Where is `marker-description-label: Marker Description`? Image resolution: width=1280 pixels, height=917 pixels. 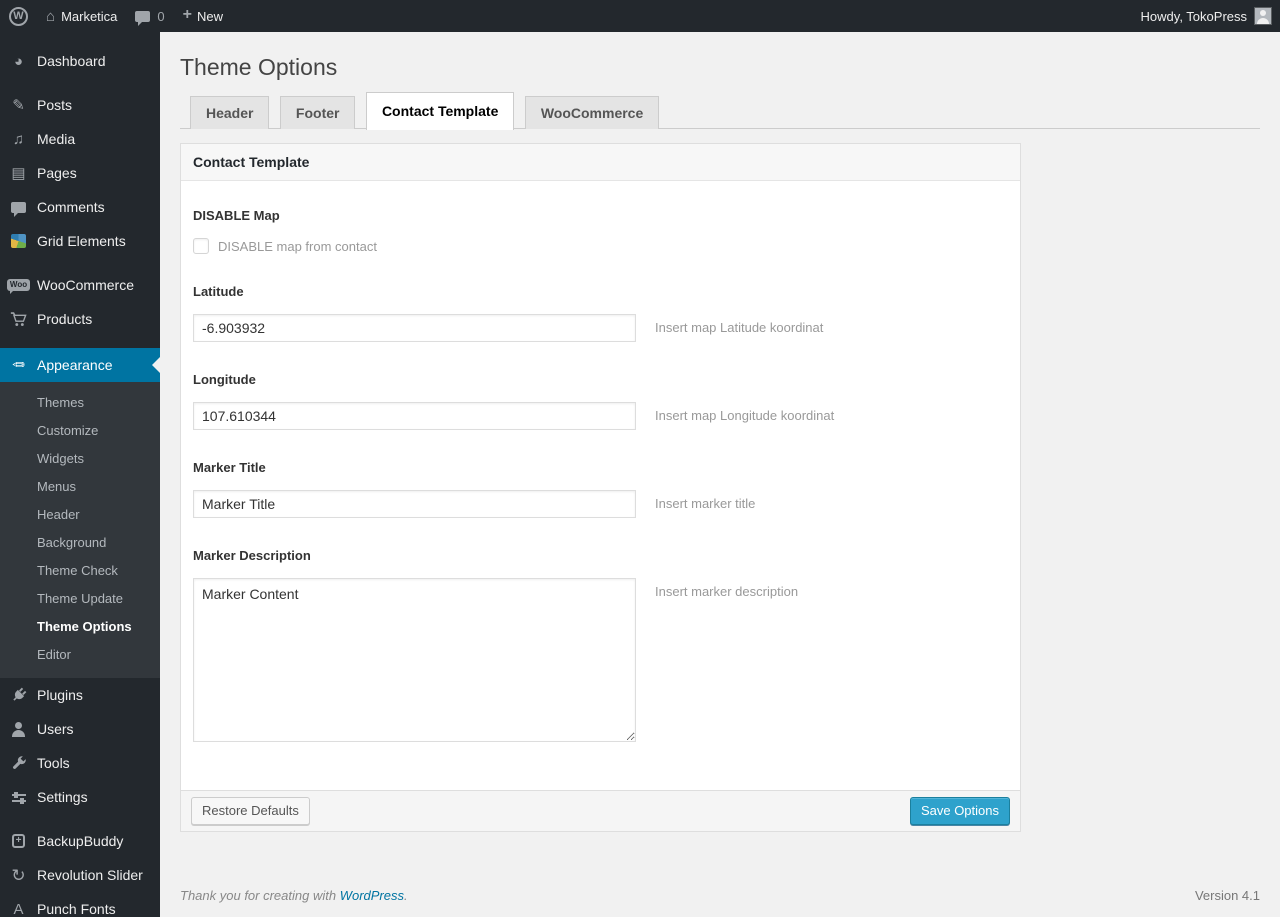 marker-description-label: Marker Description is located at coordinates (252, 555).